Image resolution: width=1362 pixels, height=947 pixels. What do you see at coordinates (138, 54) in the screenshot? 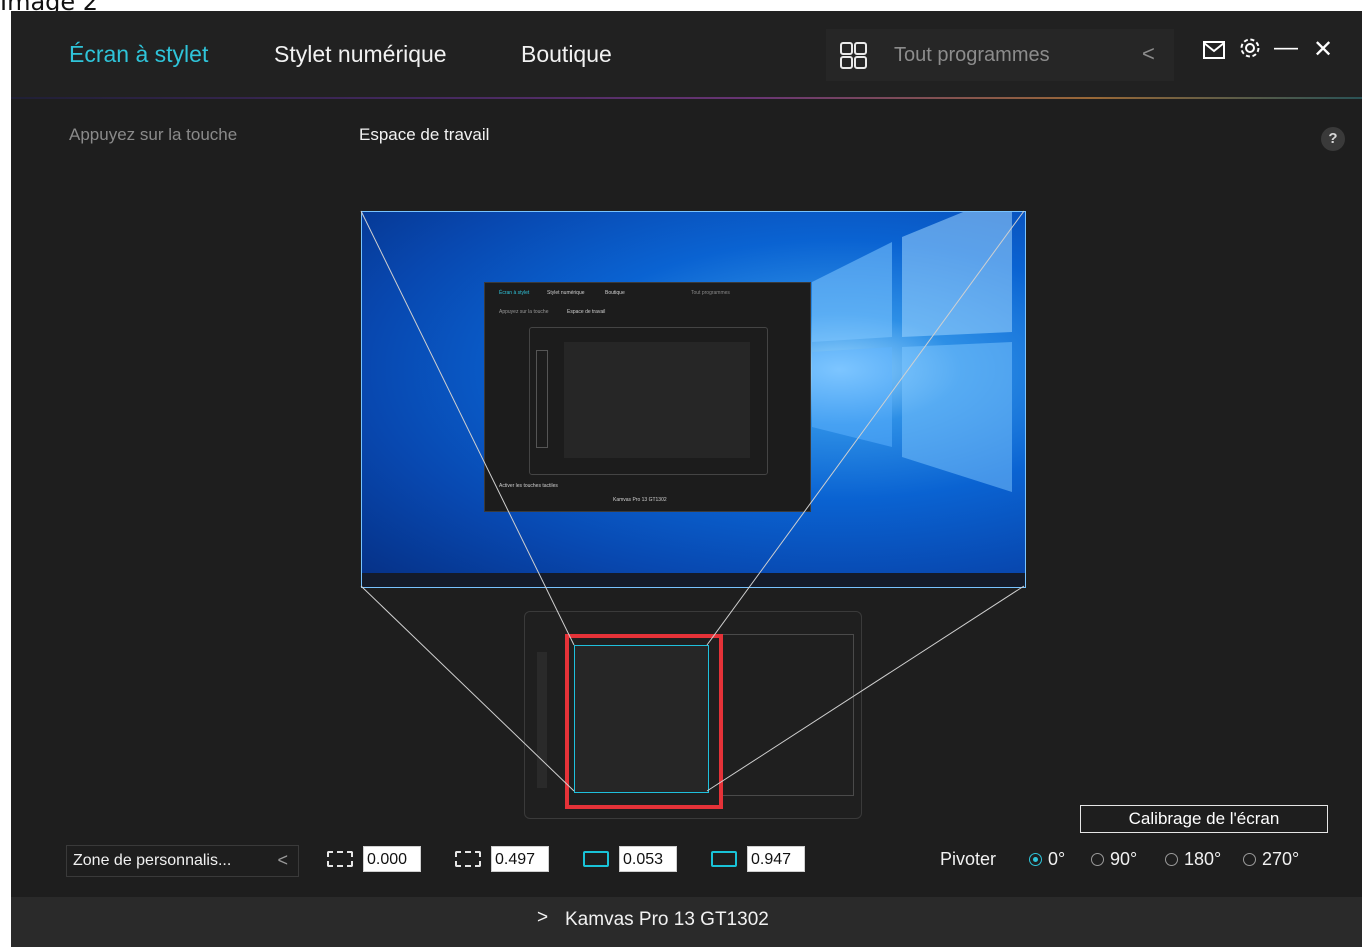
I see `tab-ecran-a-stylet: Écran à stylet` at bounding box center [138, 54].